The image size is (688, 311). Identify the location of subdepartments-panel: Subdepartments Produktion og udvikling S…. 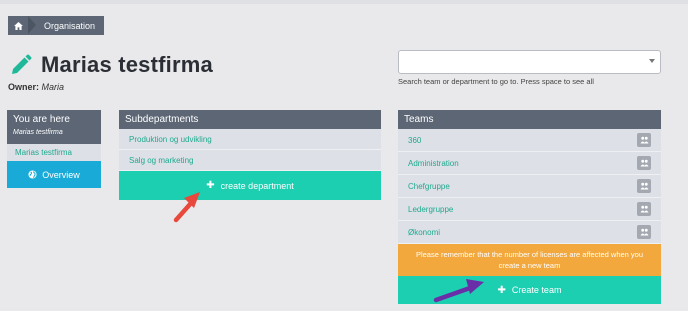
(250, 155).